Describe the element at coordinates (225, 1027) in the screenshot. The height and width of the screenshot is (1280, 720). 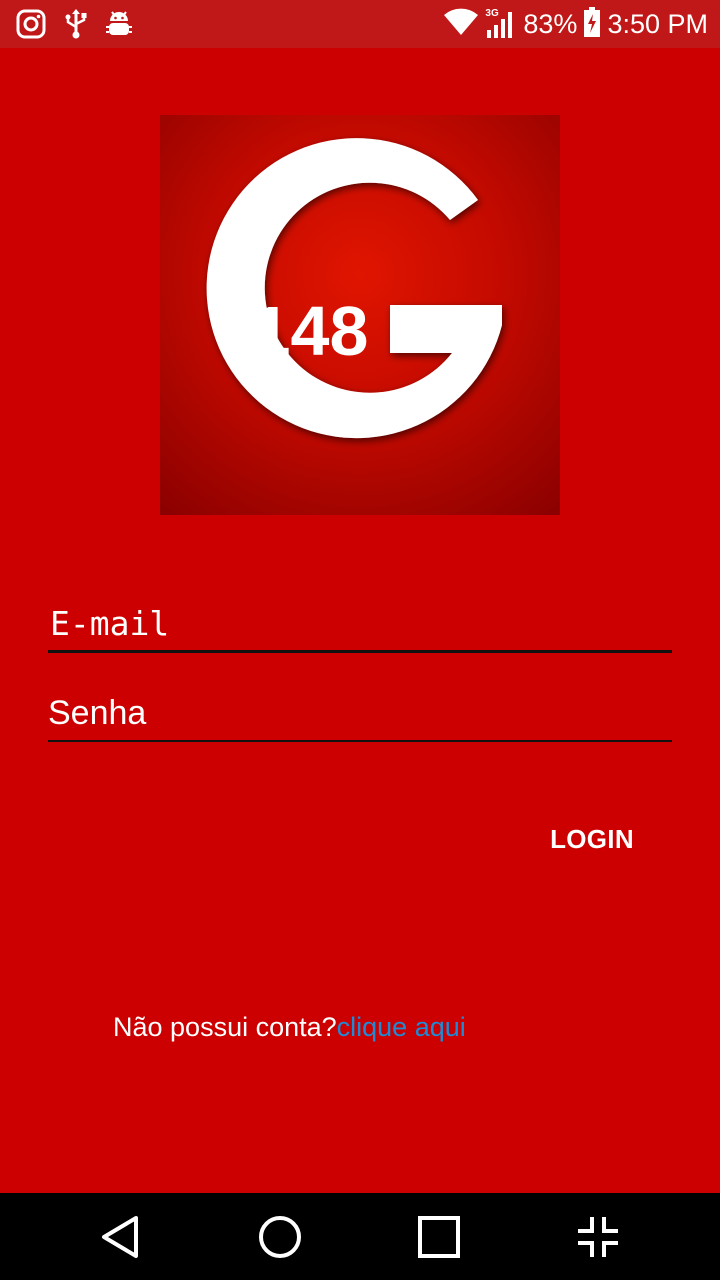
I see `signup-prompt-text: Não possui conta?` at that location.